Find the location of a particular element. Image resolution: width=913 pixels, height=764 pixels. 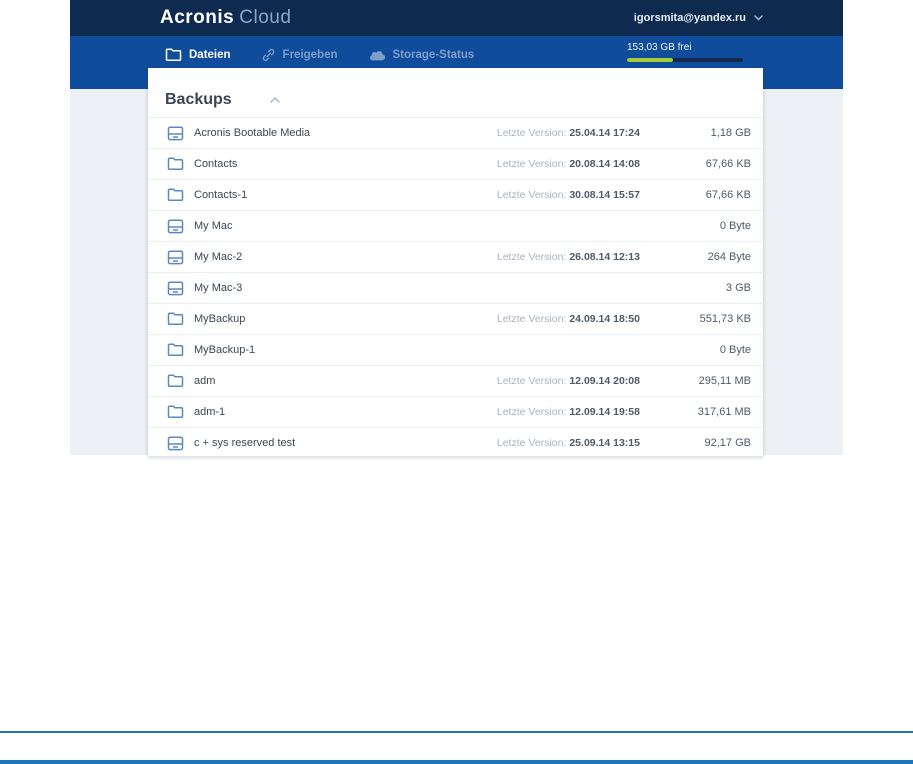

footer-bar is located at coordinates (456, 762).